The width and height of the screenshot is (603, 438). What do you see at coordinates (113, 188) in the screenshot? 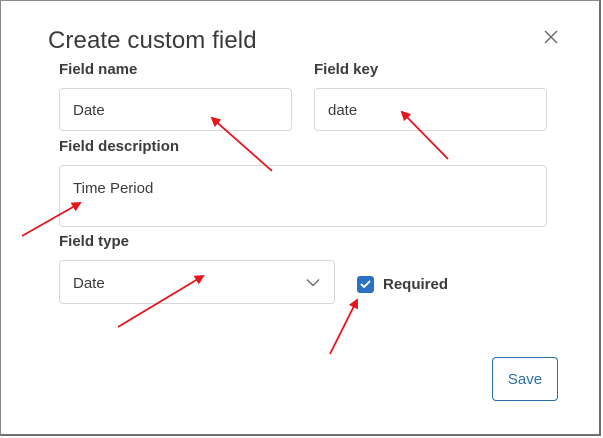
I see `field-description-value: Time Period` at bounding box center [113, 188].